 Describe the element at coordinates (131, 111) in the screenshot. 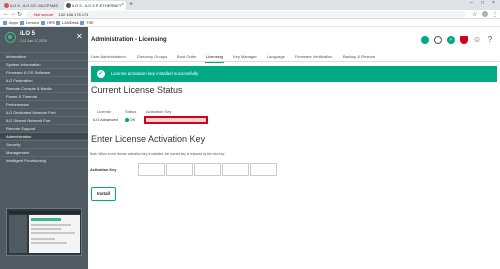

I see `column-header-status: Status` at that location.